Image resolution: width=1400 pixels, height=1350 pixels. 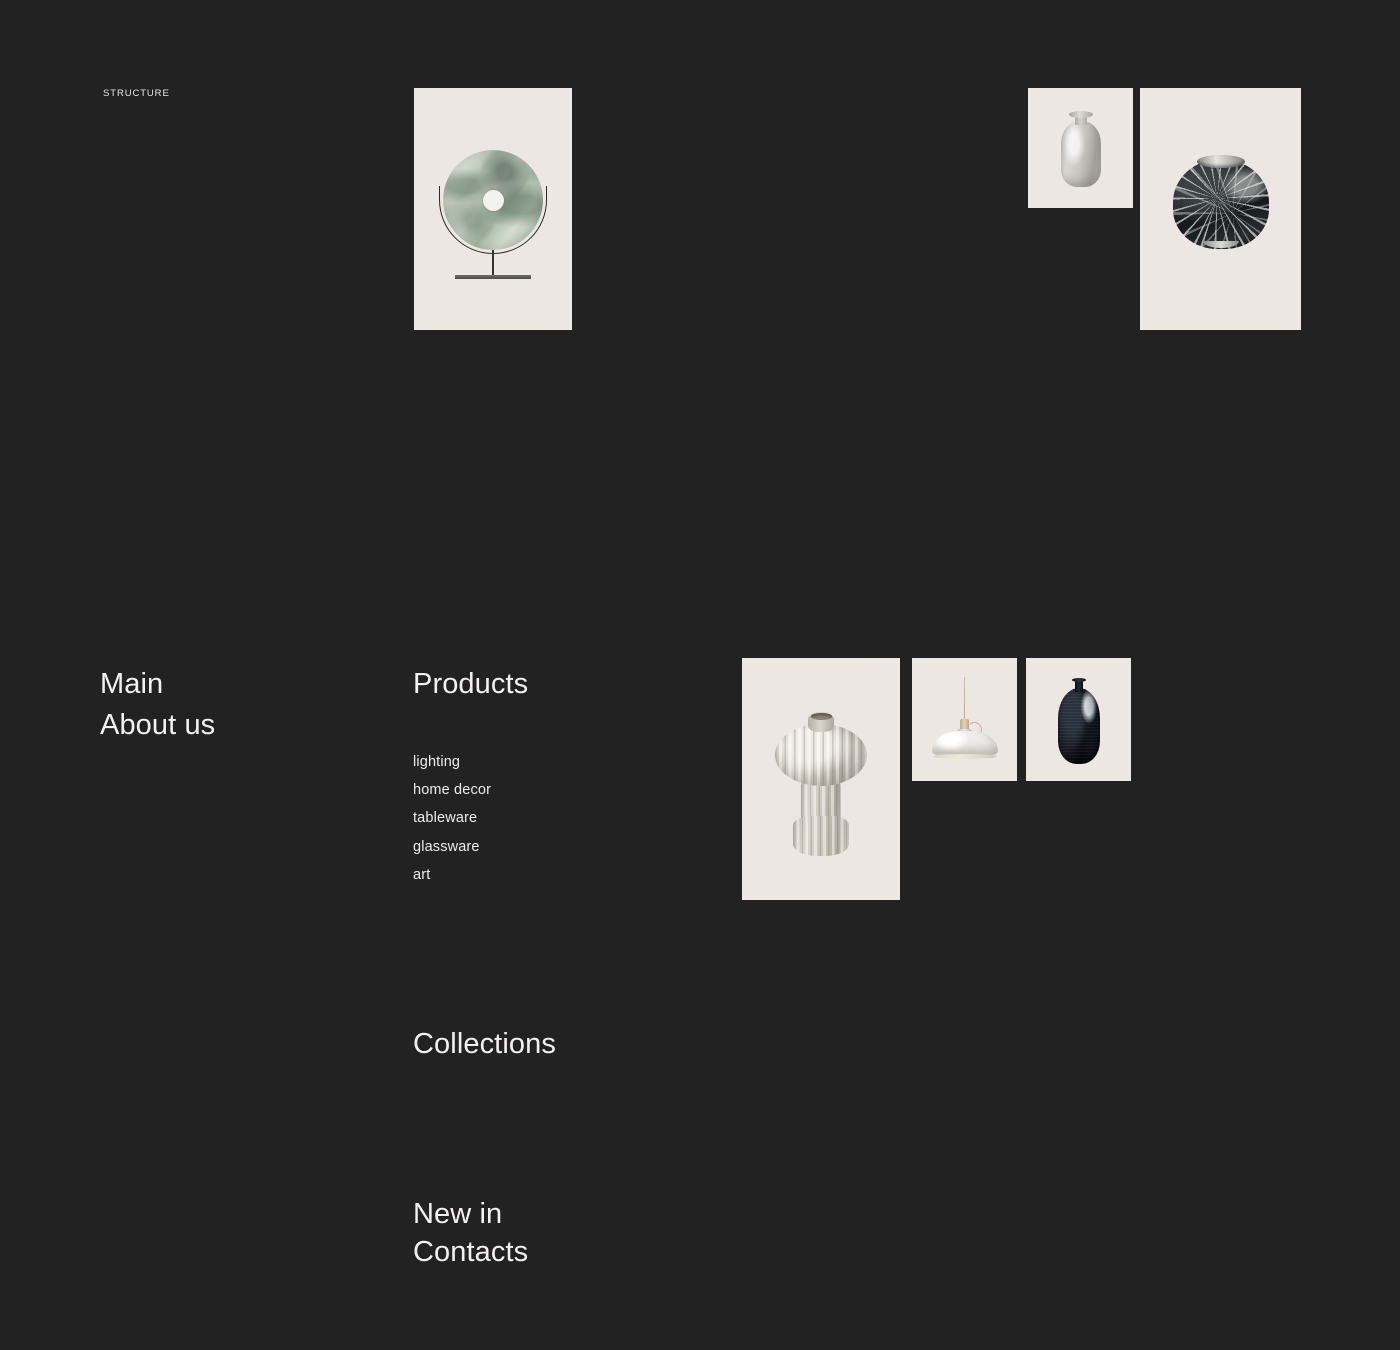 I want to click on nav-item-contacts: Contacts, so click(x=470, y=1252).